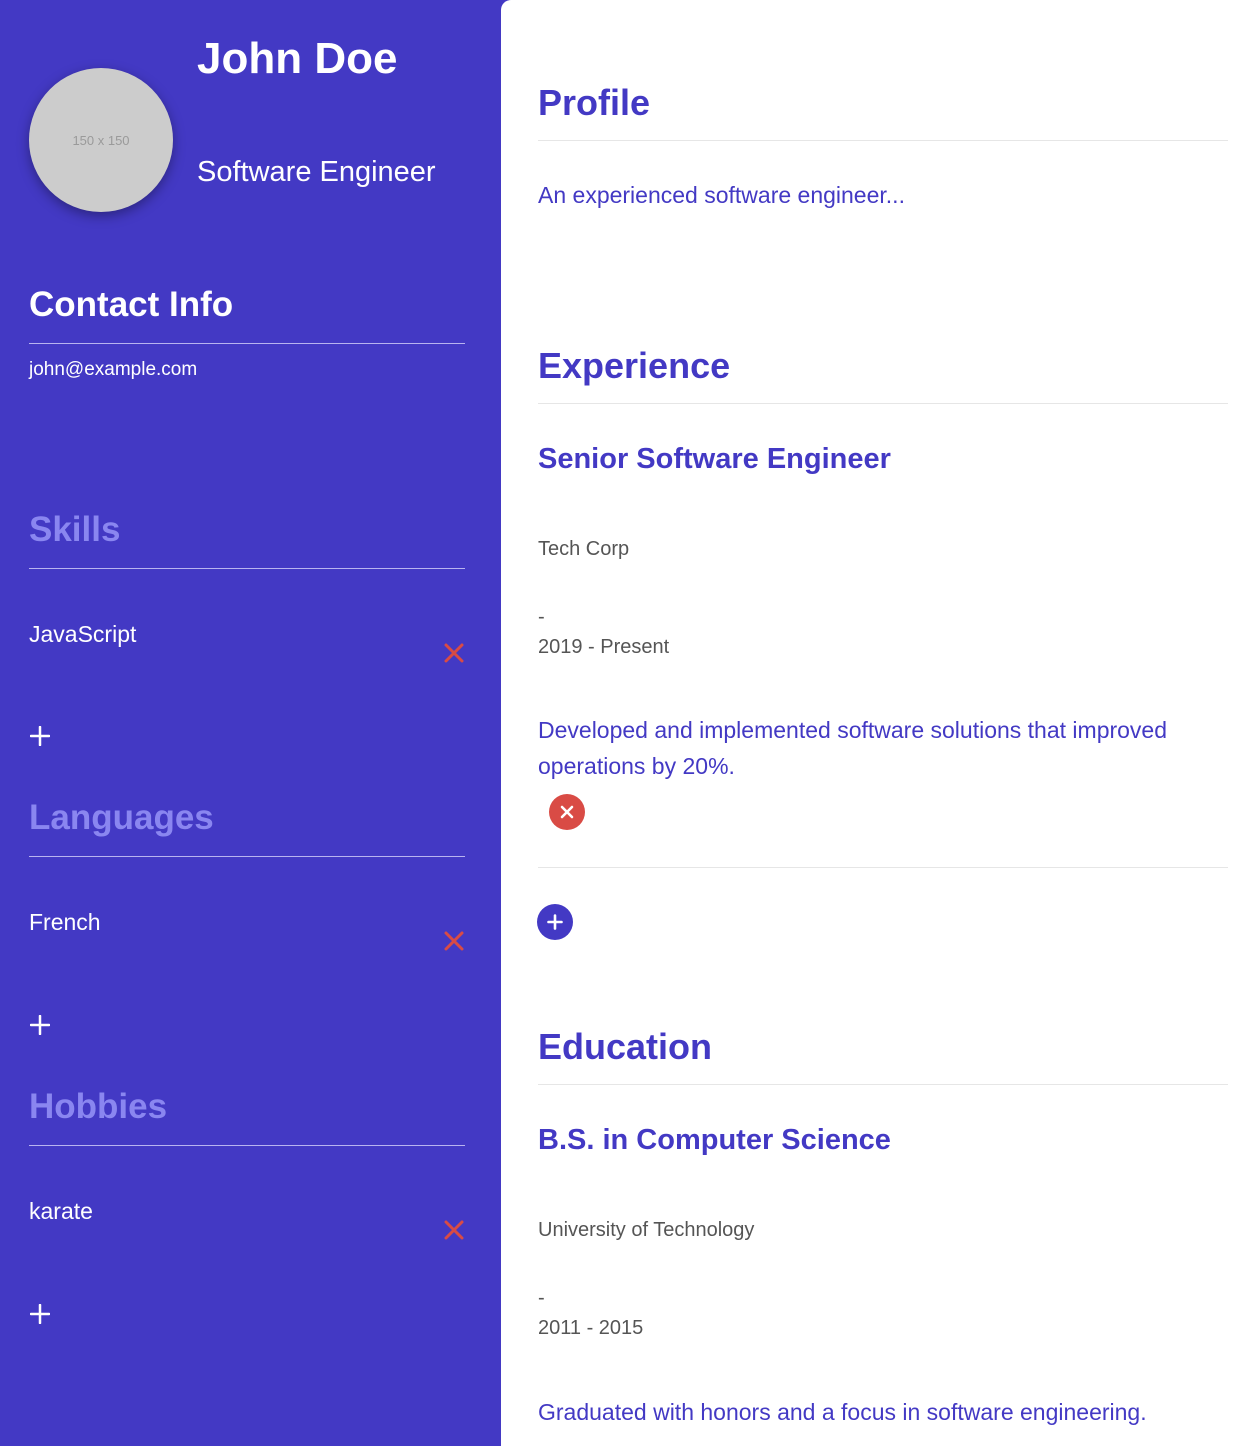 This screenshot has width=1260, height=1446. What do you see at coordinates (75, 529) in the screenshot?
I see `skills-heading: Skills` at bounding box center [75, 529].